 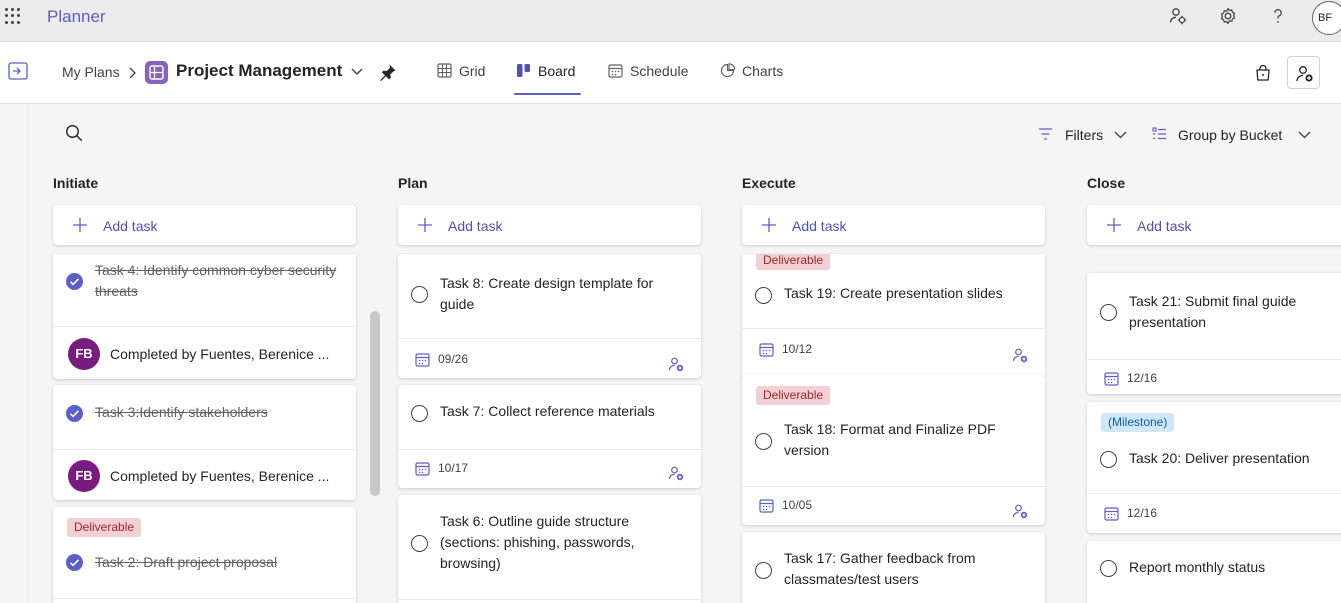 I want to click on due-date: 09/26, so click(x=453, y=359).